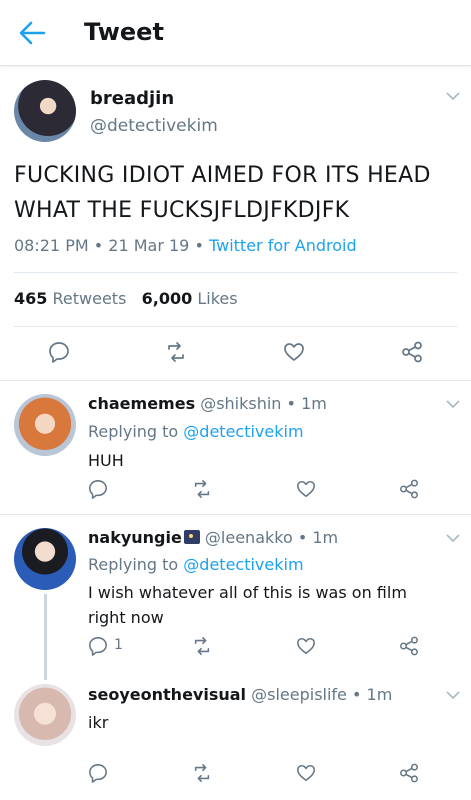 The height and width of the screenshot is (800, 471). What do you see at coordinates (30, 298) in the screenshot?
I see `retweets-count: 465` at bounding box center [30, 298].